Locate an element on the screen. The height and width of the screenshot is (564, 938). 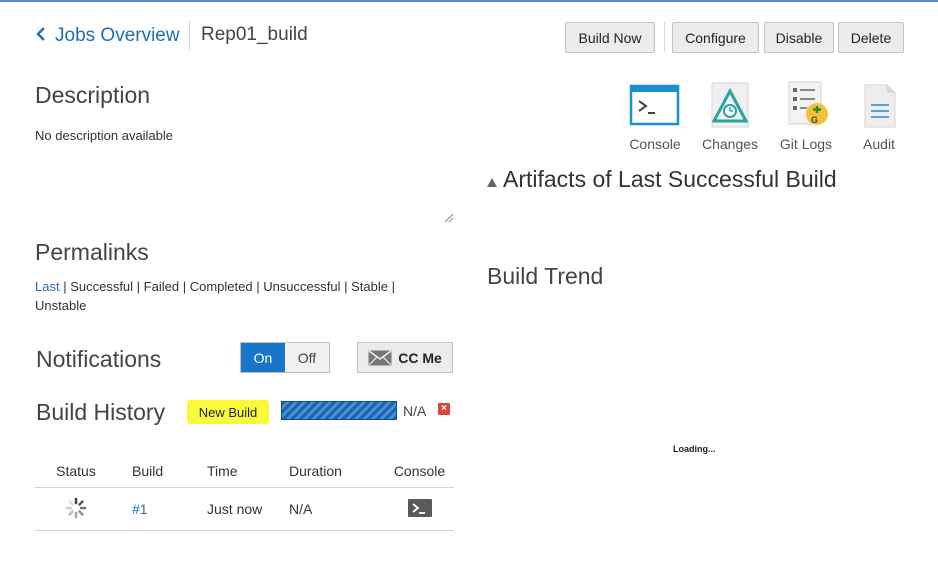
job-title: Rep01_build is located at coordinates (254, 34).